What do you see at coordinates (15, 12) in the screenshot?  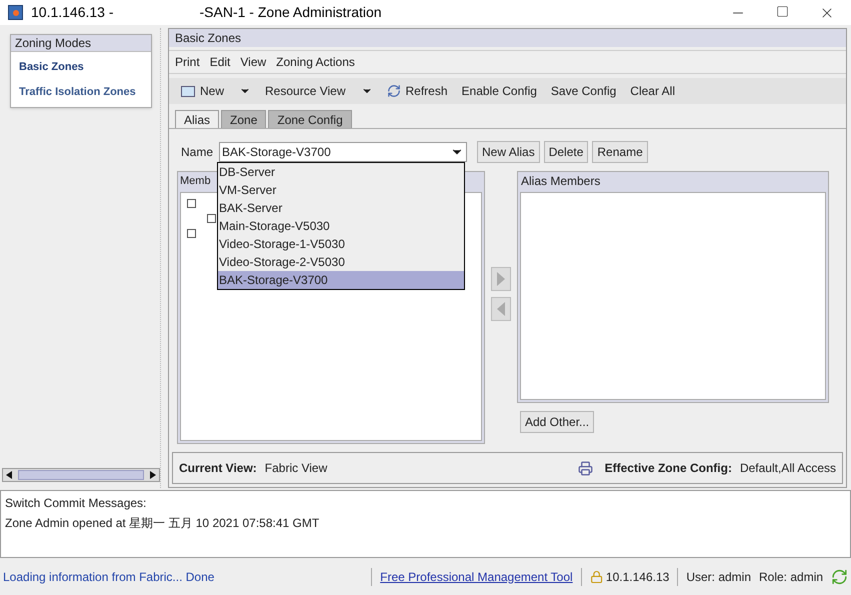 I see `app-icon` at bounding box center [15, 12].